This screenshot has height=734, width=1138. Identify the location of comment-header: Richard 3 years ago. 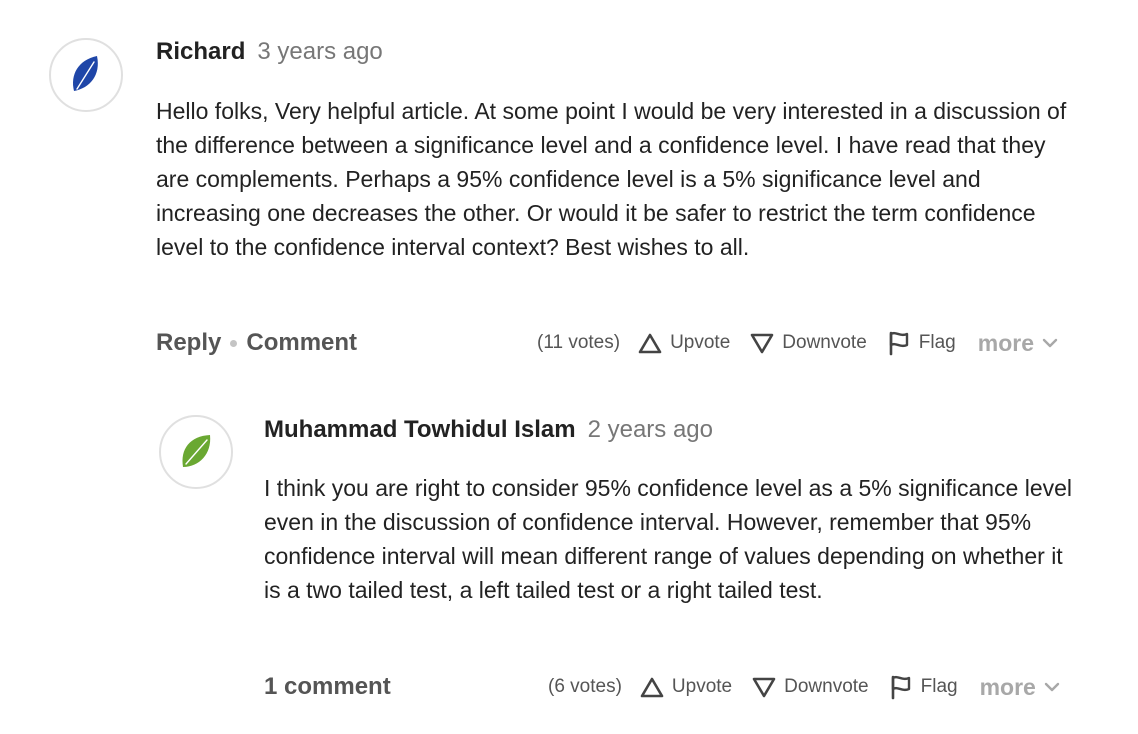
(269, 52).